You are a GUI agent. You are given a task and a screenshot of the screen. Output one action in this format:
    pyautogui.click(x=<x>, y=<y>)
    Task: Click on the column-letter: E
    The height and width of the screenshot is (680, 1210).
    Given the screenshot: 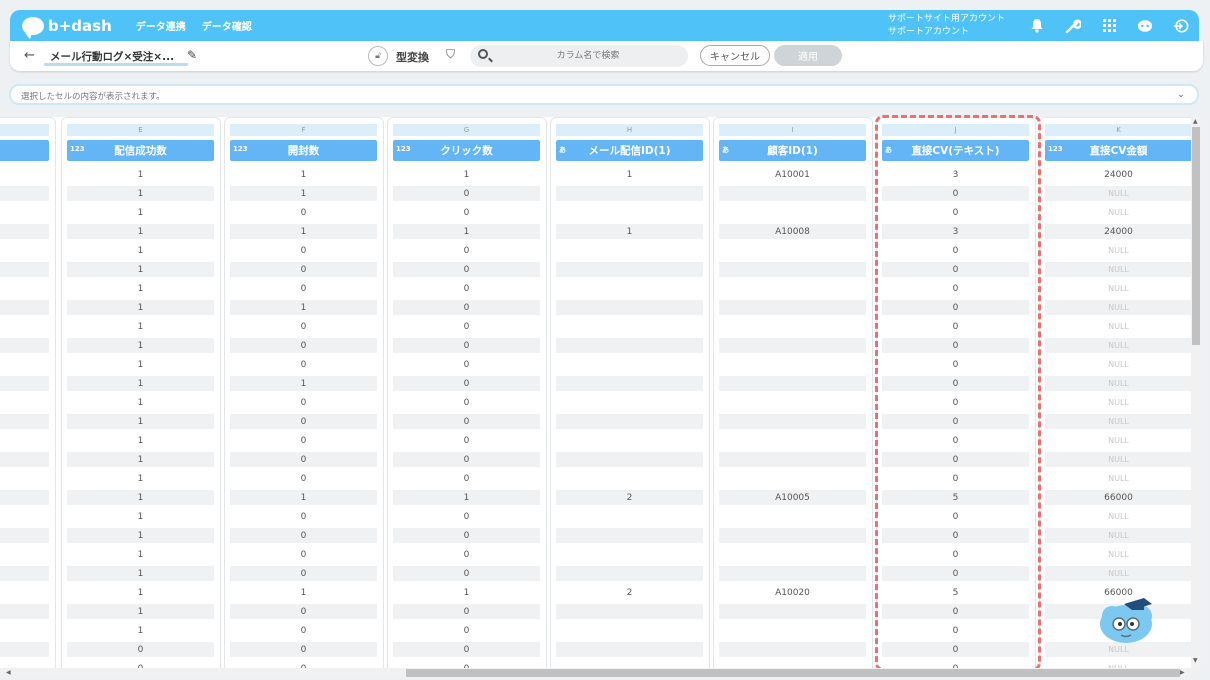 What is the action you would take?
    pyautogui.click(x=140, y=130)
    